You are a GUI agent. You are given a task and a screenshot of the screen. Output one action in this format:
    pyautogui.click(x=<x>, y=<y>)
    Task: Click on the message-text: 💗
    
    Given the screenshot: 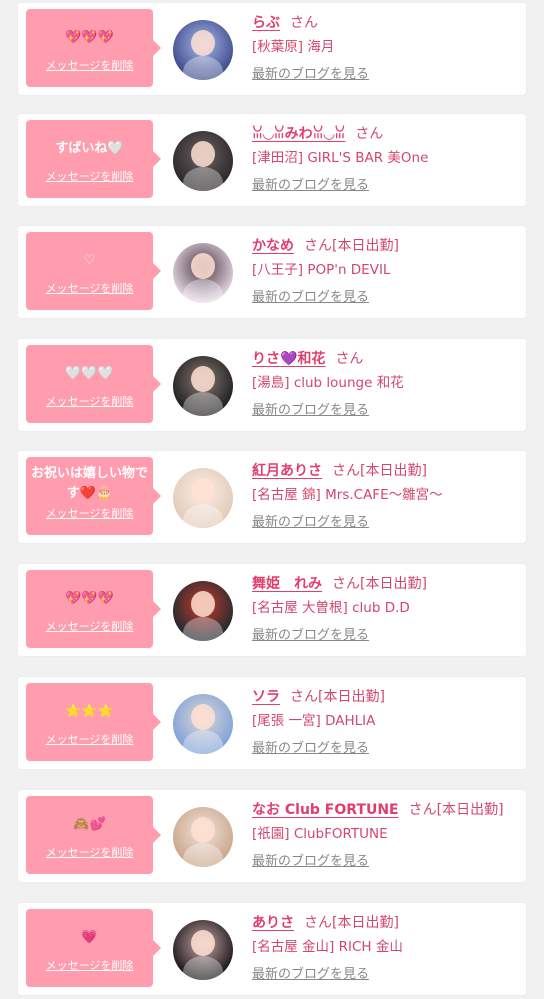 What is the action you would take?
    pyautogui.click(x=89, y=937)
    